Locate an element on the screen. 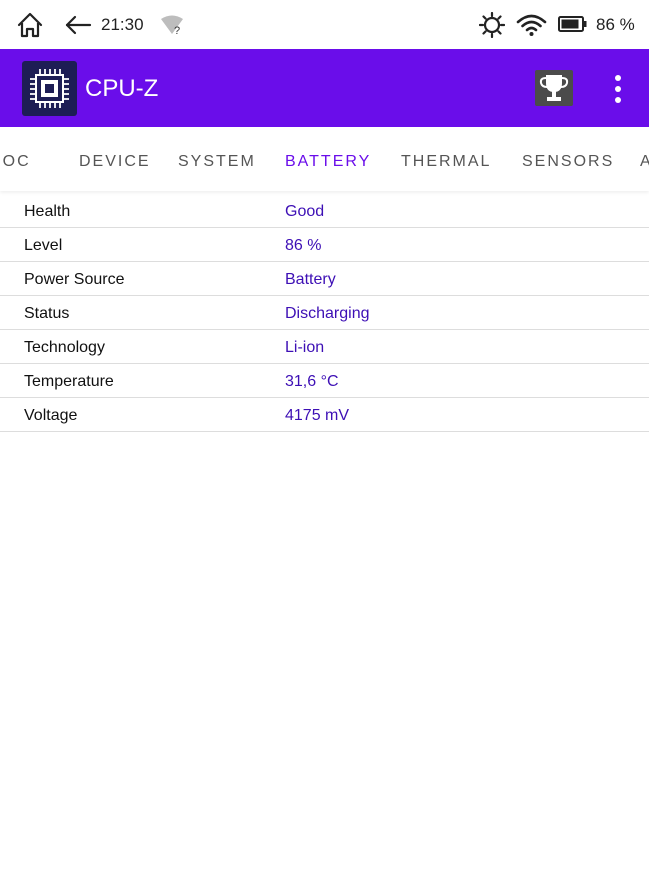  list-item-health: Health Good is located at coordinates (324, 211).